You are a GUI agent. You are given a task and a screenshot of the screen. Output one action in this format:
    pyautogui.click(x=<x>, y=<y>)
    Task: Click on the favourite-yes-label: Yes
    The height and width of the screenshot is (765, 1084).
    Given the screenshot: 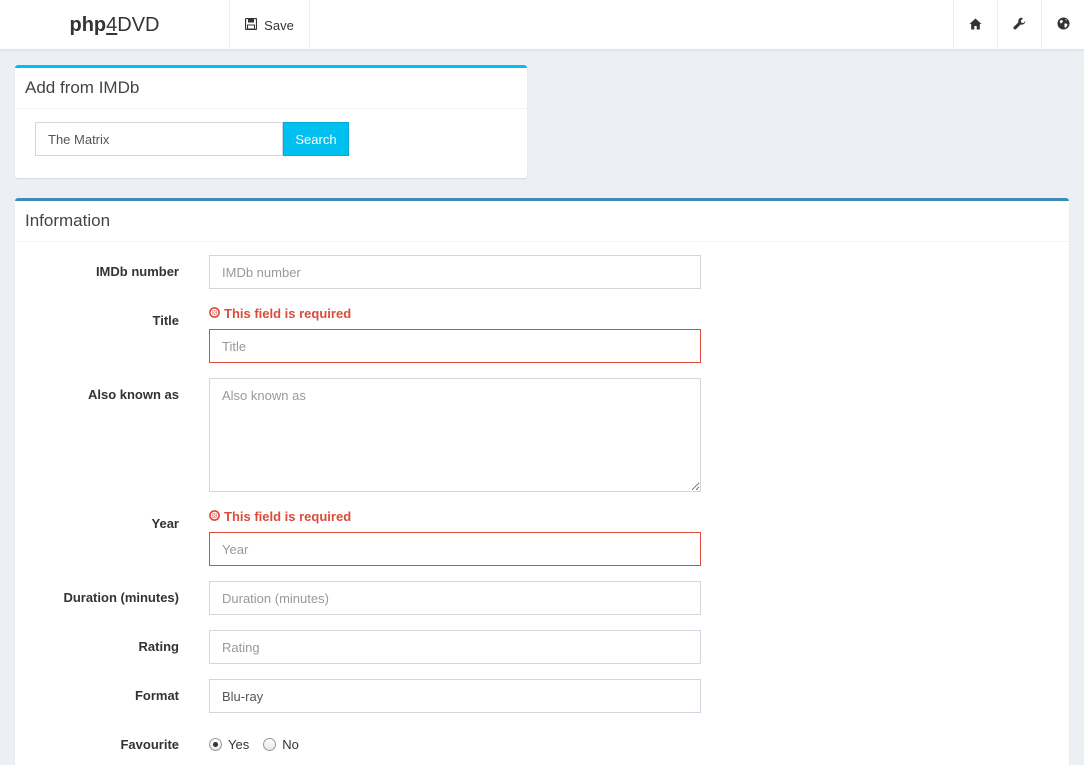 What is the action you would take?
    pyautogui.click(x=238, y=744)
    